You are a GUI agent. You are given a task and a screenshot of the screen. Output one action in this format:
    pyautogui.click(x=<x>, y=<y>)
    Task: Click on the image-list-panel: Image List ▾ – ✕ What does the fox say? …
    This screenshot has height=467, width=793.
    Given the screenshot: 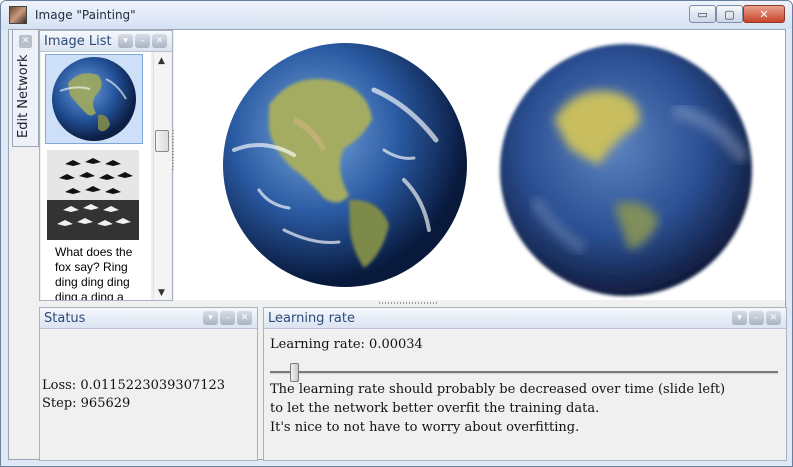 What is the action you would take?
    pyautogui.click(x=106, y=165)
    